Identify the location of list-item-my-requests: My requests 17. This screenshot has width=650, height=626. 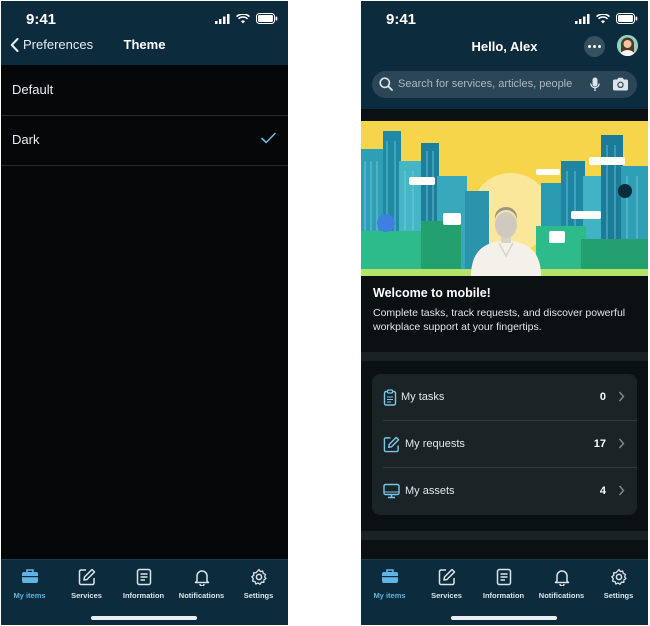
(504, 444).